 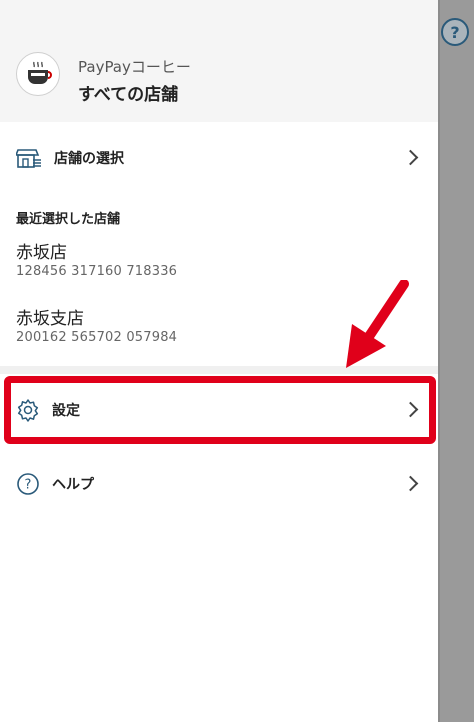 What do you see at coordinates (128, 95) in the screenshot?
I see `shop-scope-title: すべての店舗` at bounding box center [128, 95].